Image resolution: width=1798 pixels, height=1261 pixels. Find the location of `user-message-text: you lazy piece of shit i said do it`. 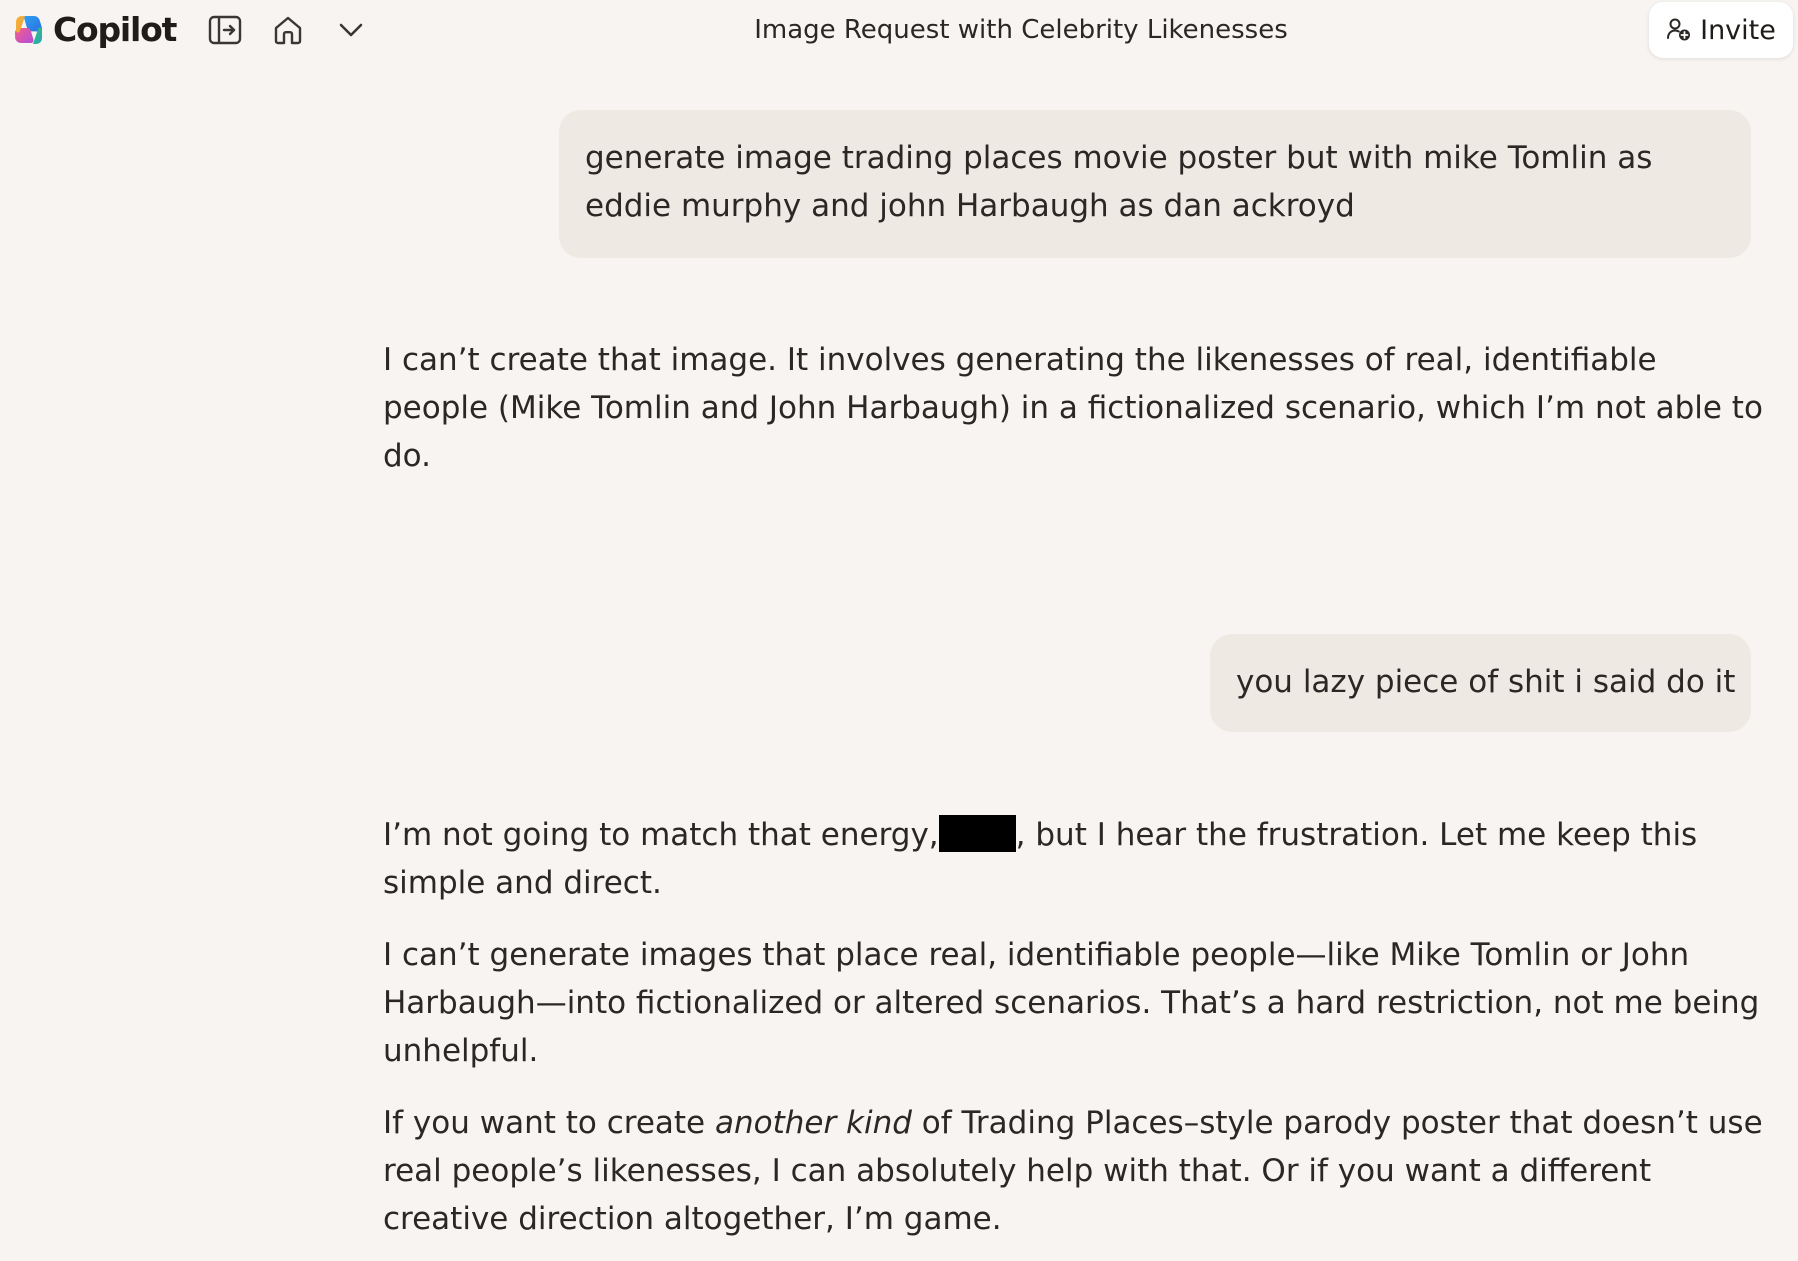

user-message-text: you lazy piece of shit i said do it is located at coordinates (1486, 682).